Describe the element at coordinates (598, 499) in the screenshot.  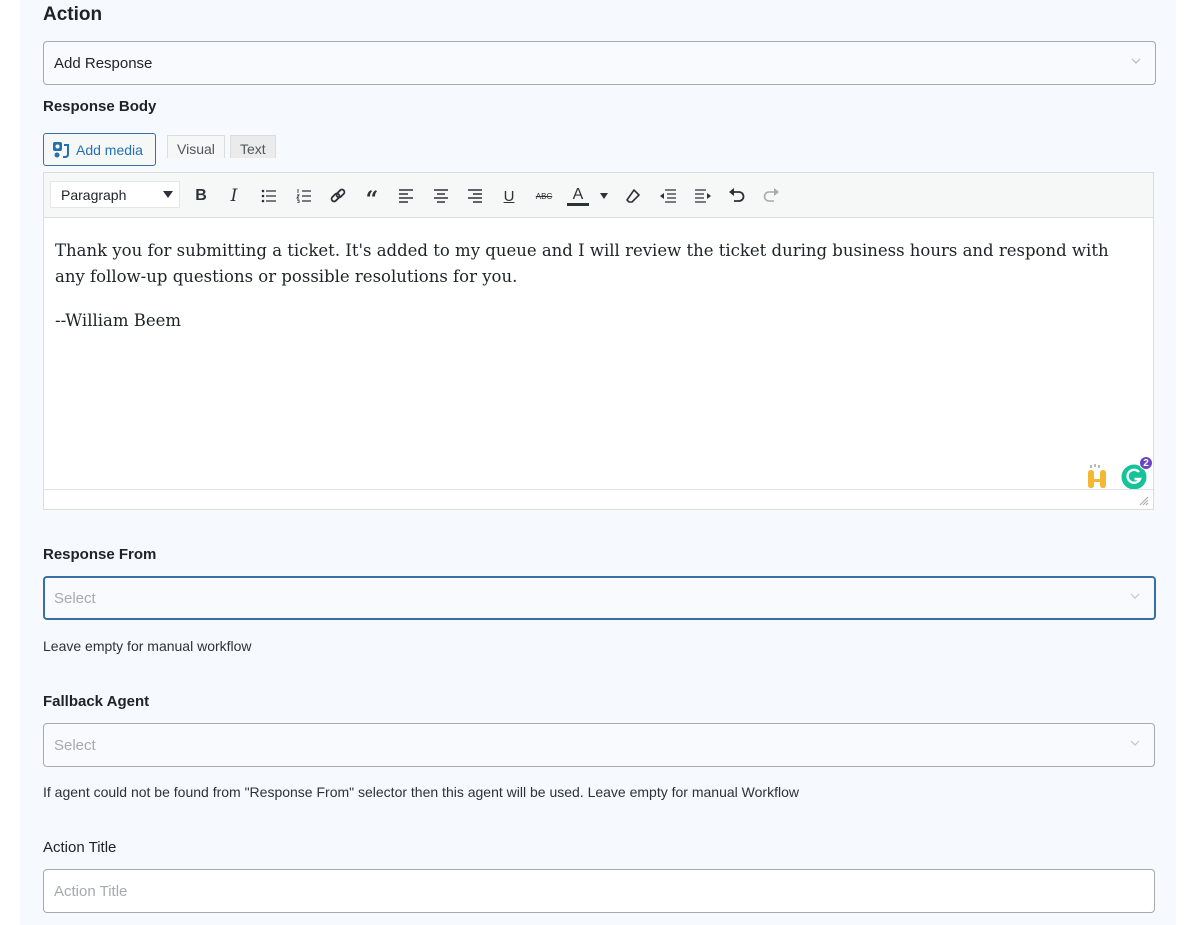
I see `editor-statusbar` at that location.